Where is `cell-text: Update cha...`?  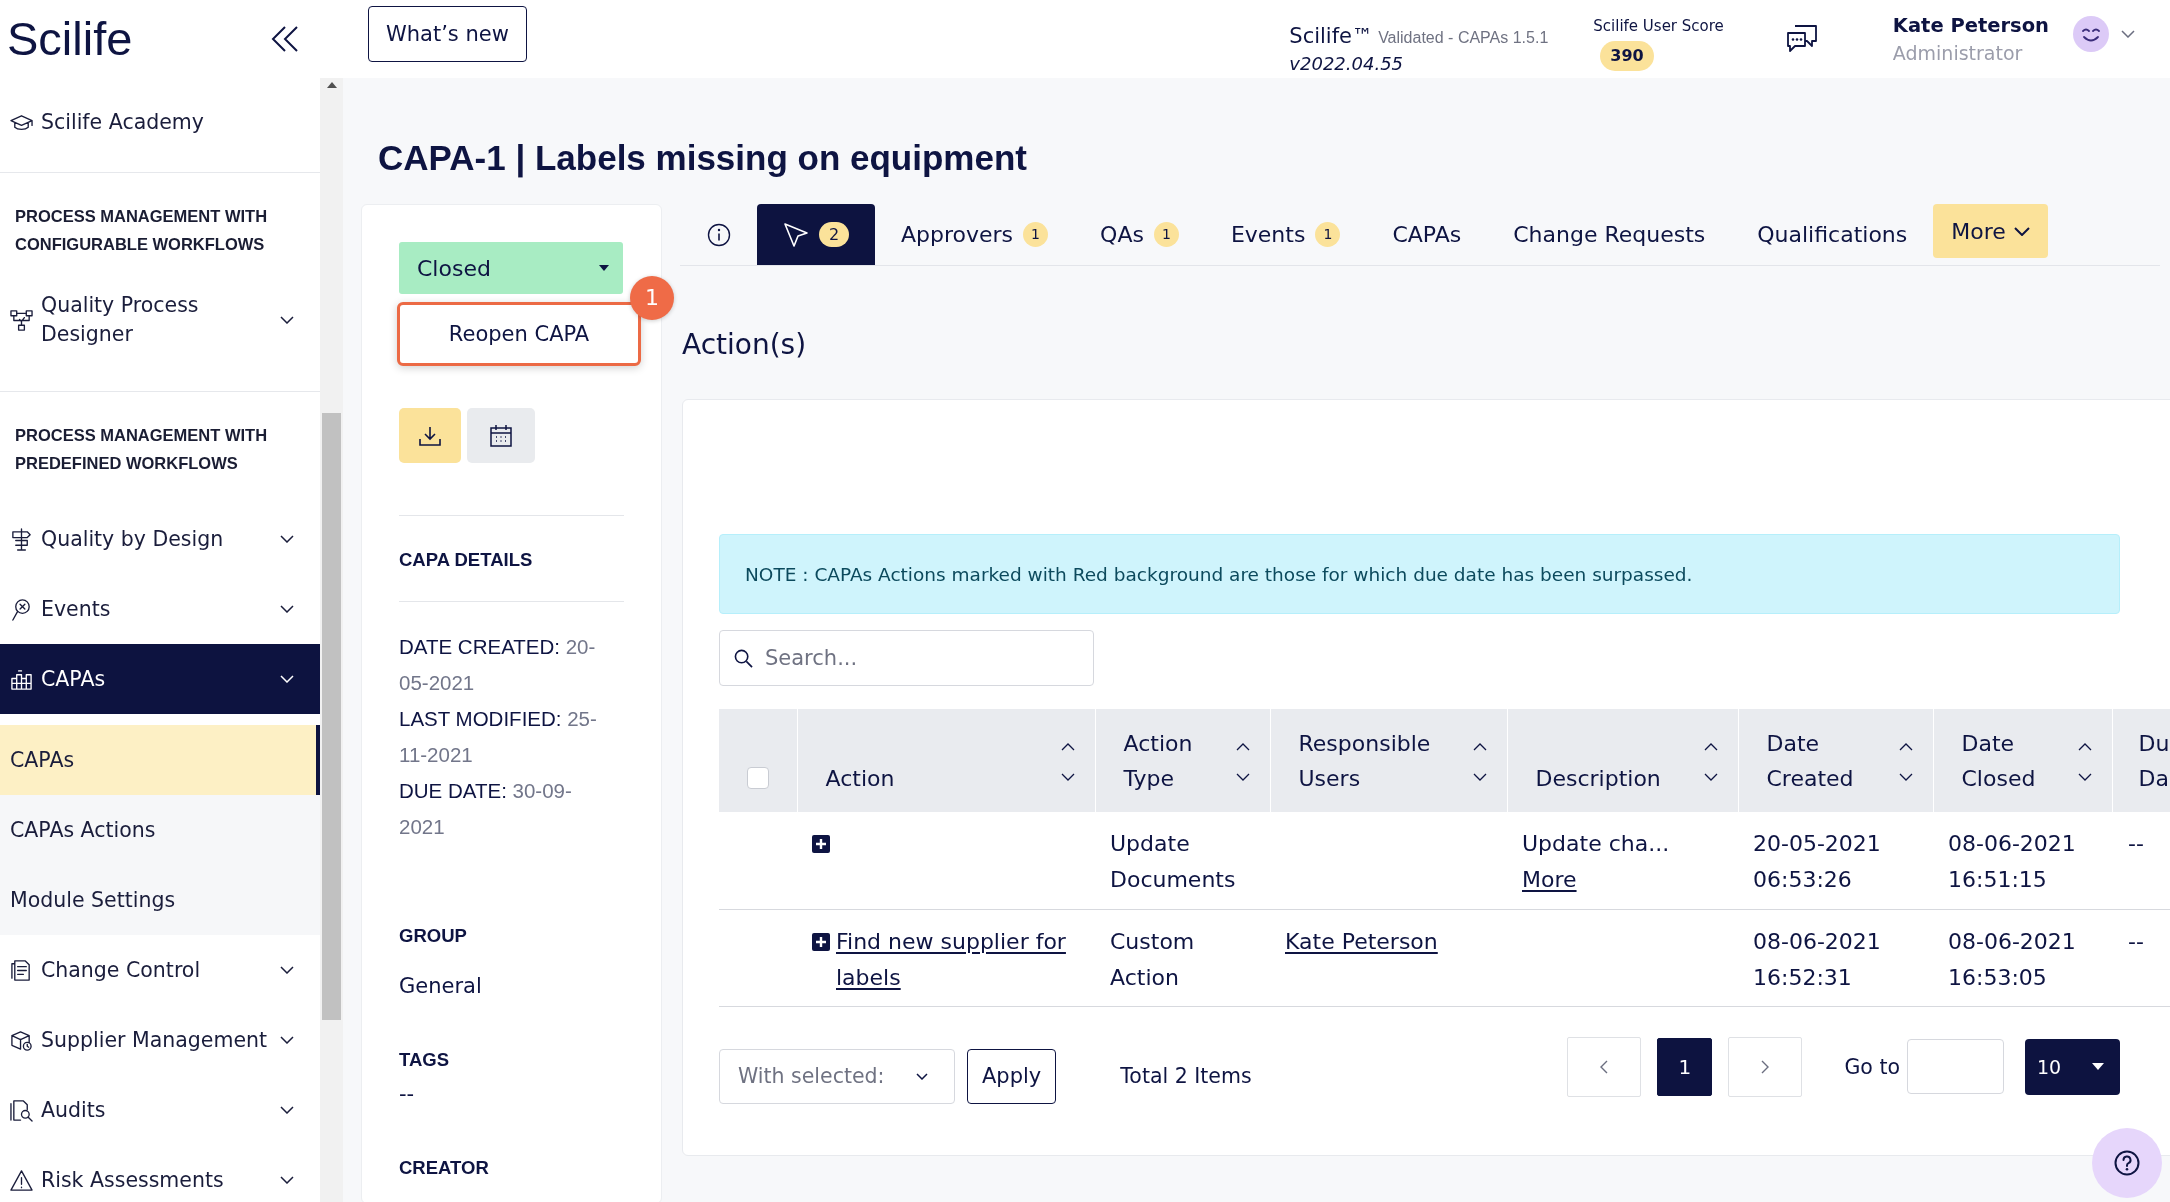
cell-text: Update cha... is located at coordinates (1596, 844).